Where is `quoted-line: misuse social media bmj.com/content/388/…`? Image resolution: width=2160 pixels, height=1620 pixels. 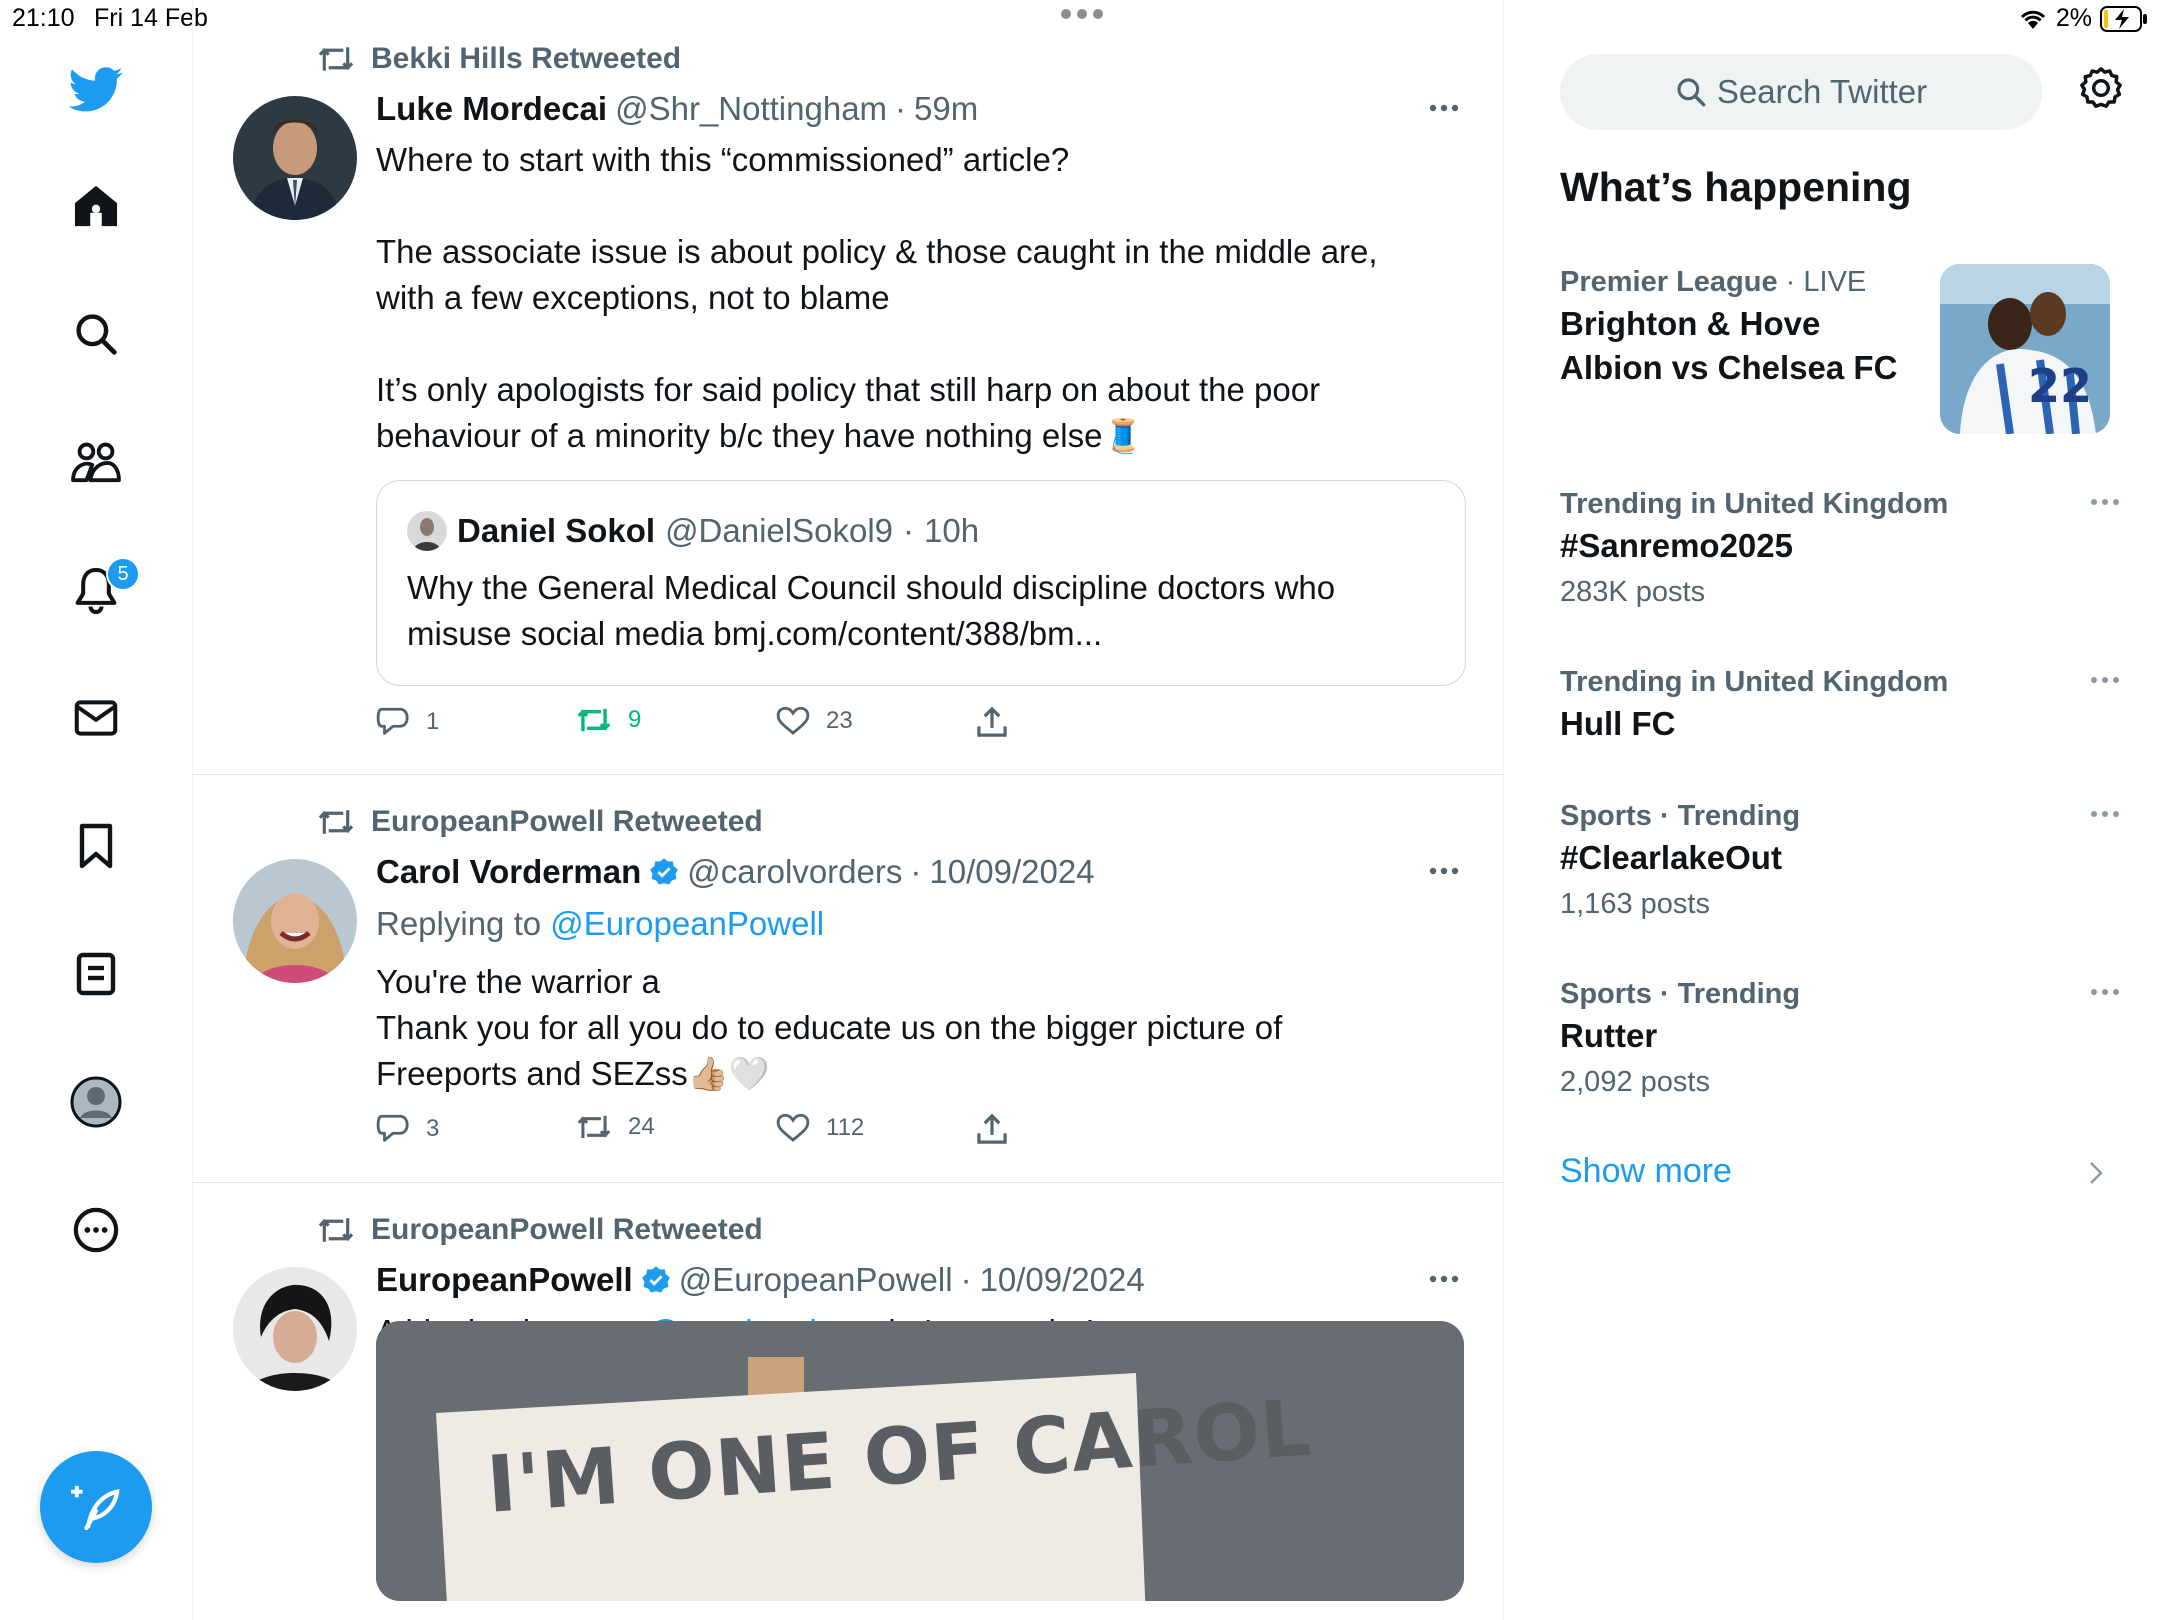
quoted-line: misuse social media bmj.com/content/388/… is located at coordinates (755, 633).